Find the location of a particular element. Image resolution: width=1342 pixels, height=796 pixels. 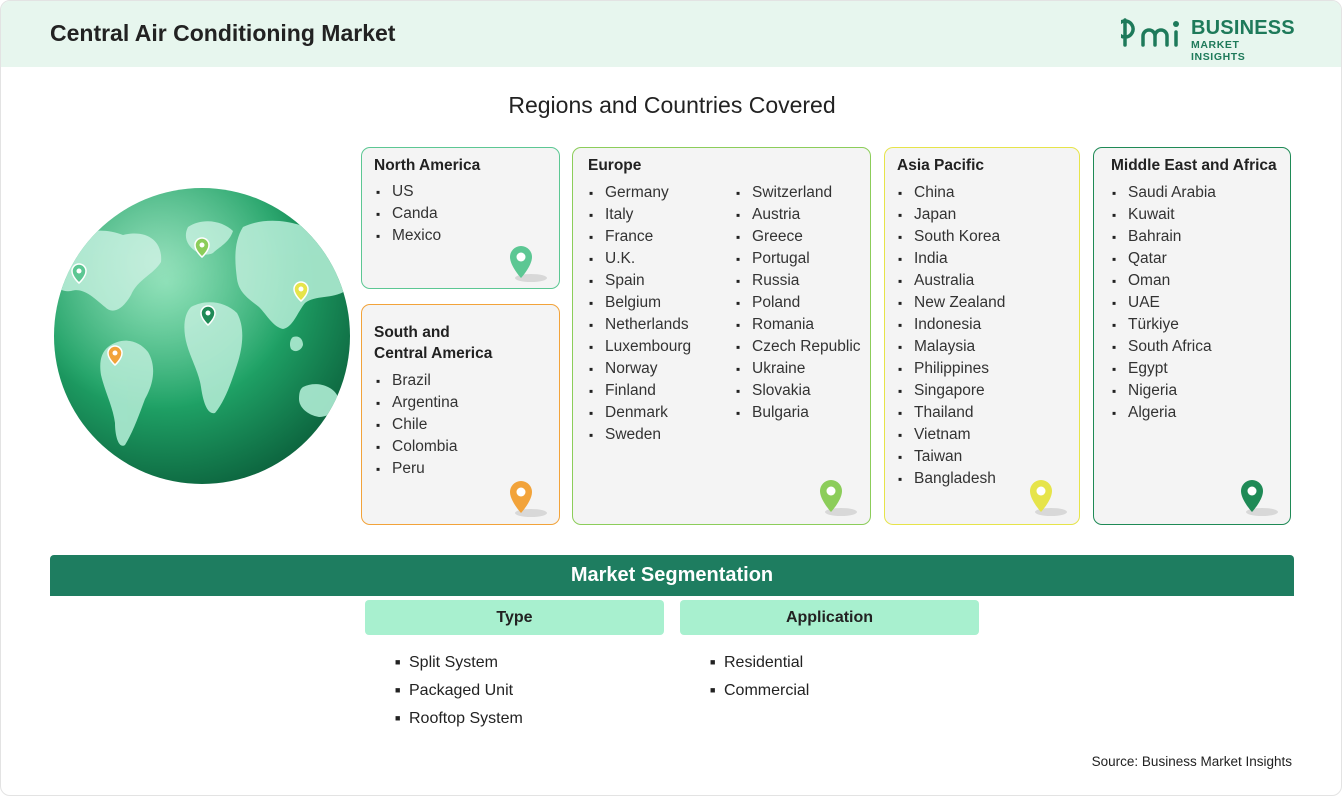

page-title: Central Air Conditioning Market is located at coordinates (223, 33).